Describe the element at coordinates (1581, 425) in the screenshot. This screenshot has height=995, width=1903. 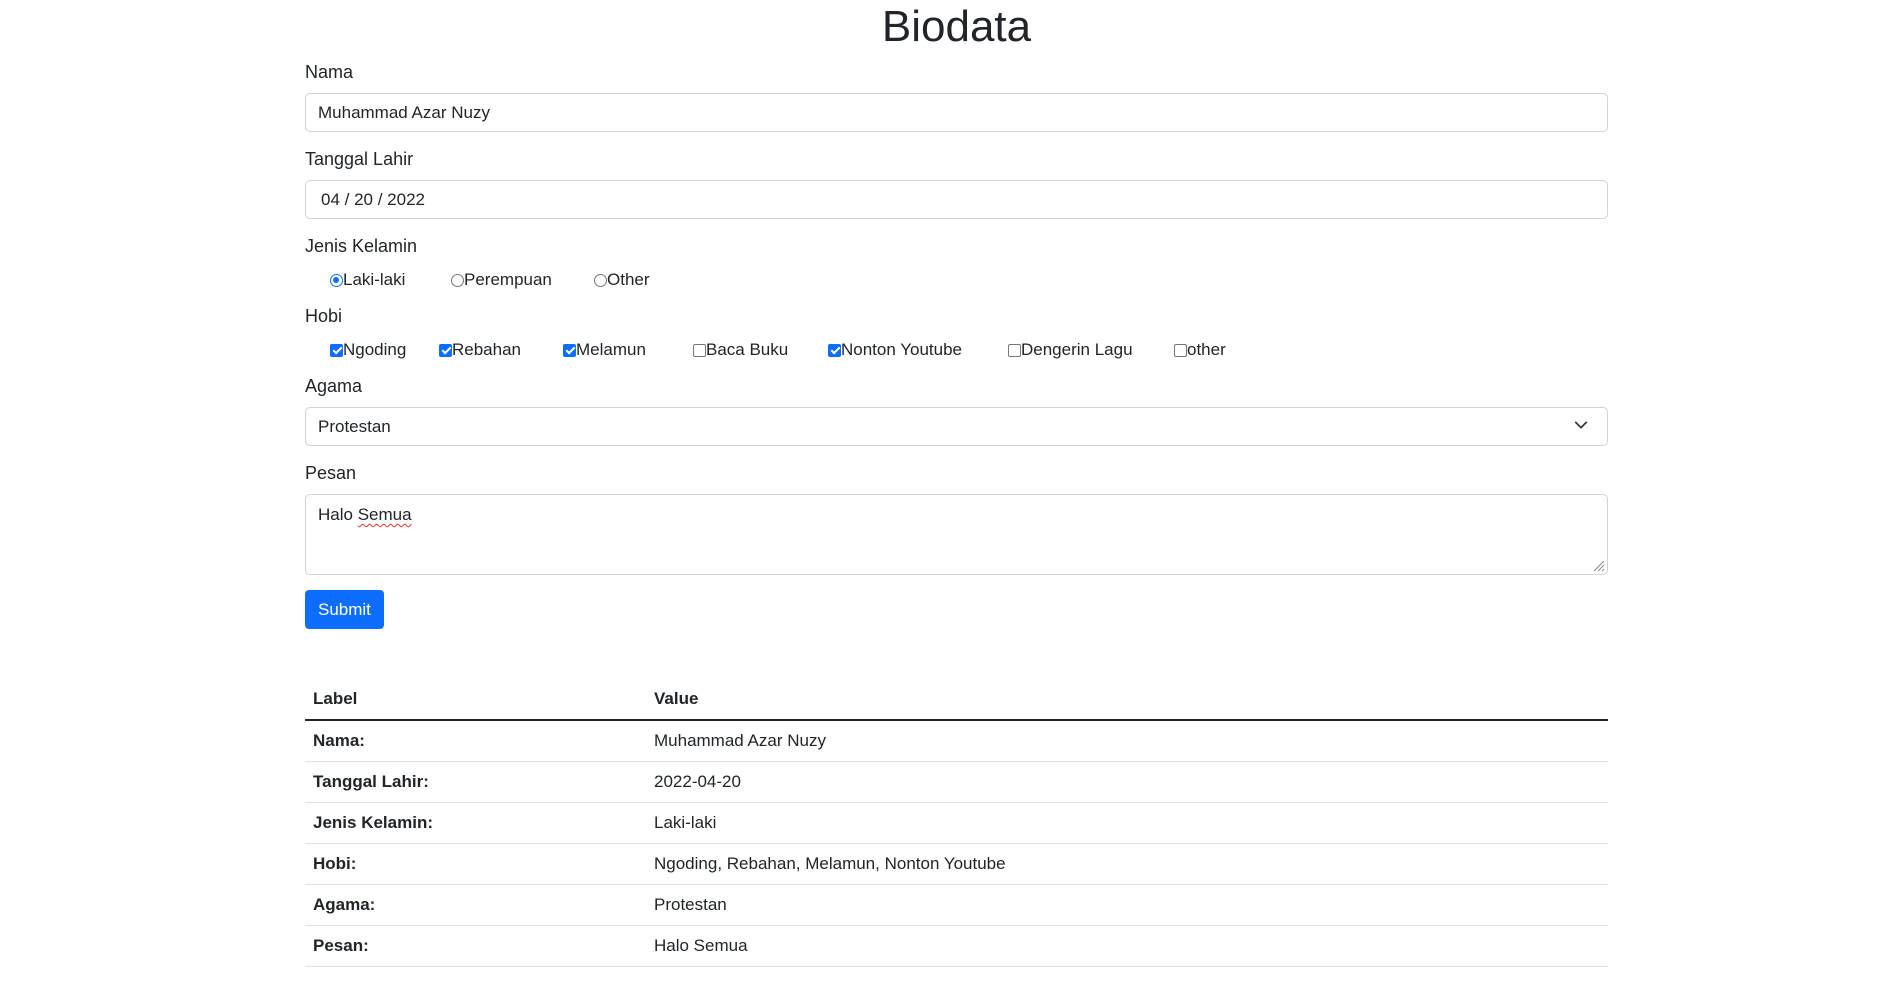
I see `chevron-down-icon` at that location.